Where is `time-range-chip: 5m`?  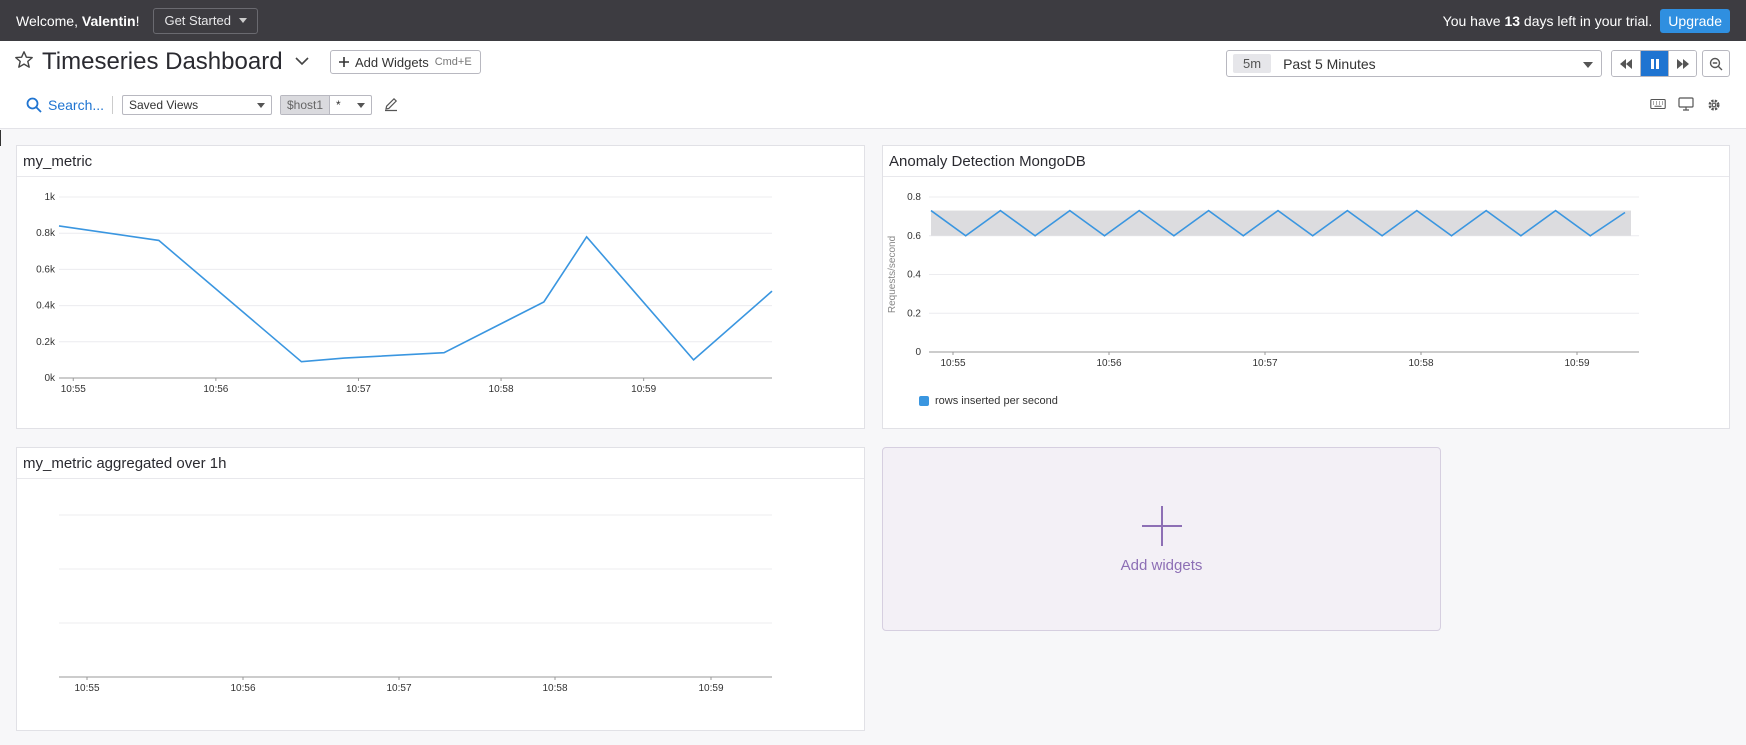 time-range-chip: 5m is located at coordinates (1252, 63).